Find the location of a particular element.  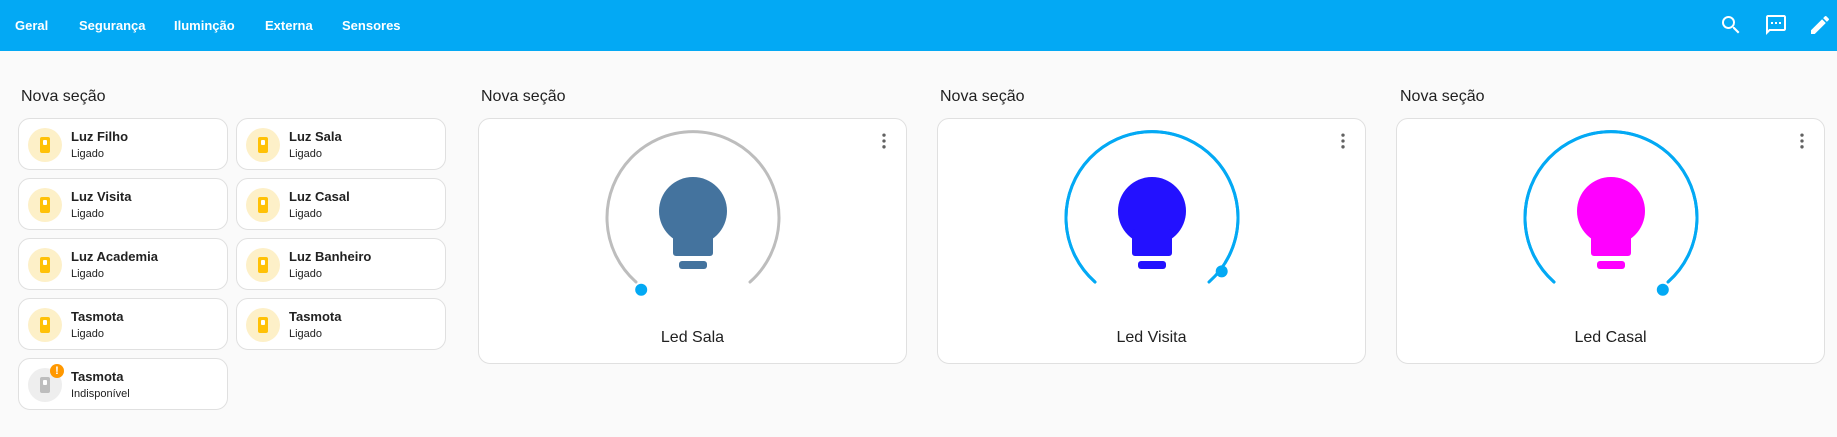

entity-tile: Luz Banheiro Ligado is located at coordinates (341, 264).